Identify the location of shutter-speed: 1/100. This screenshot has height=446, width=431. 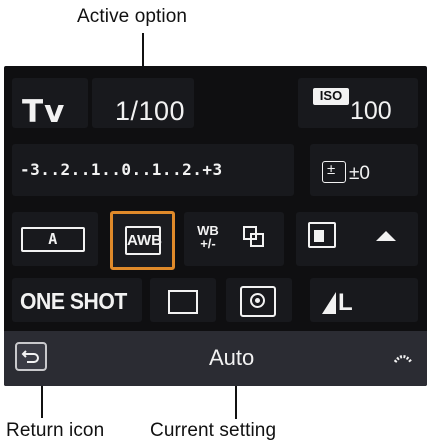
(150, 111).